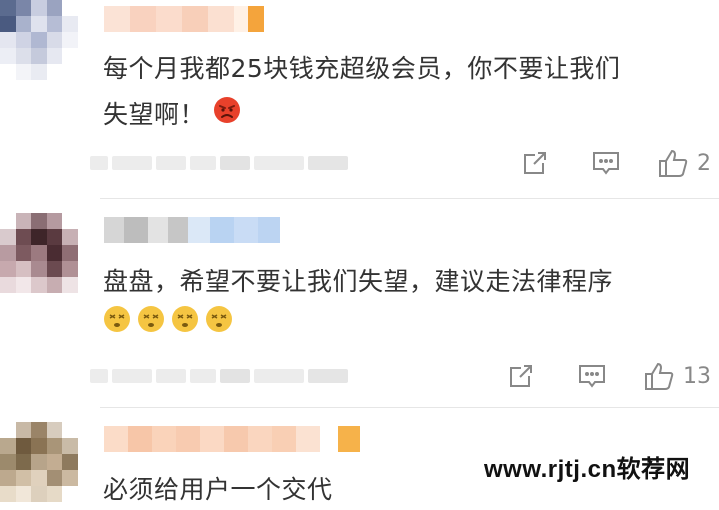 This screenshot has height=510, width=719. I want to click on like-button: 13, so click(681, 376).